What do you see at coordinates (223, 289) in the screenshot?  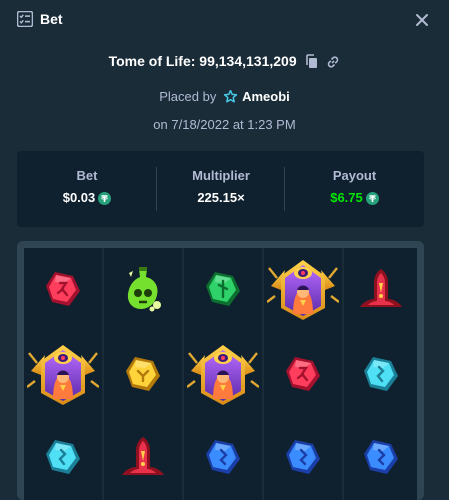 I see `green-rune-gem-icon` at bounding box center [223, 289].